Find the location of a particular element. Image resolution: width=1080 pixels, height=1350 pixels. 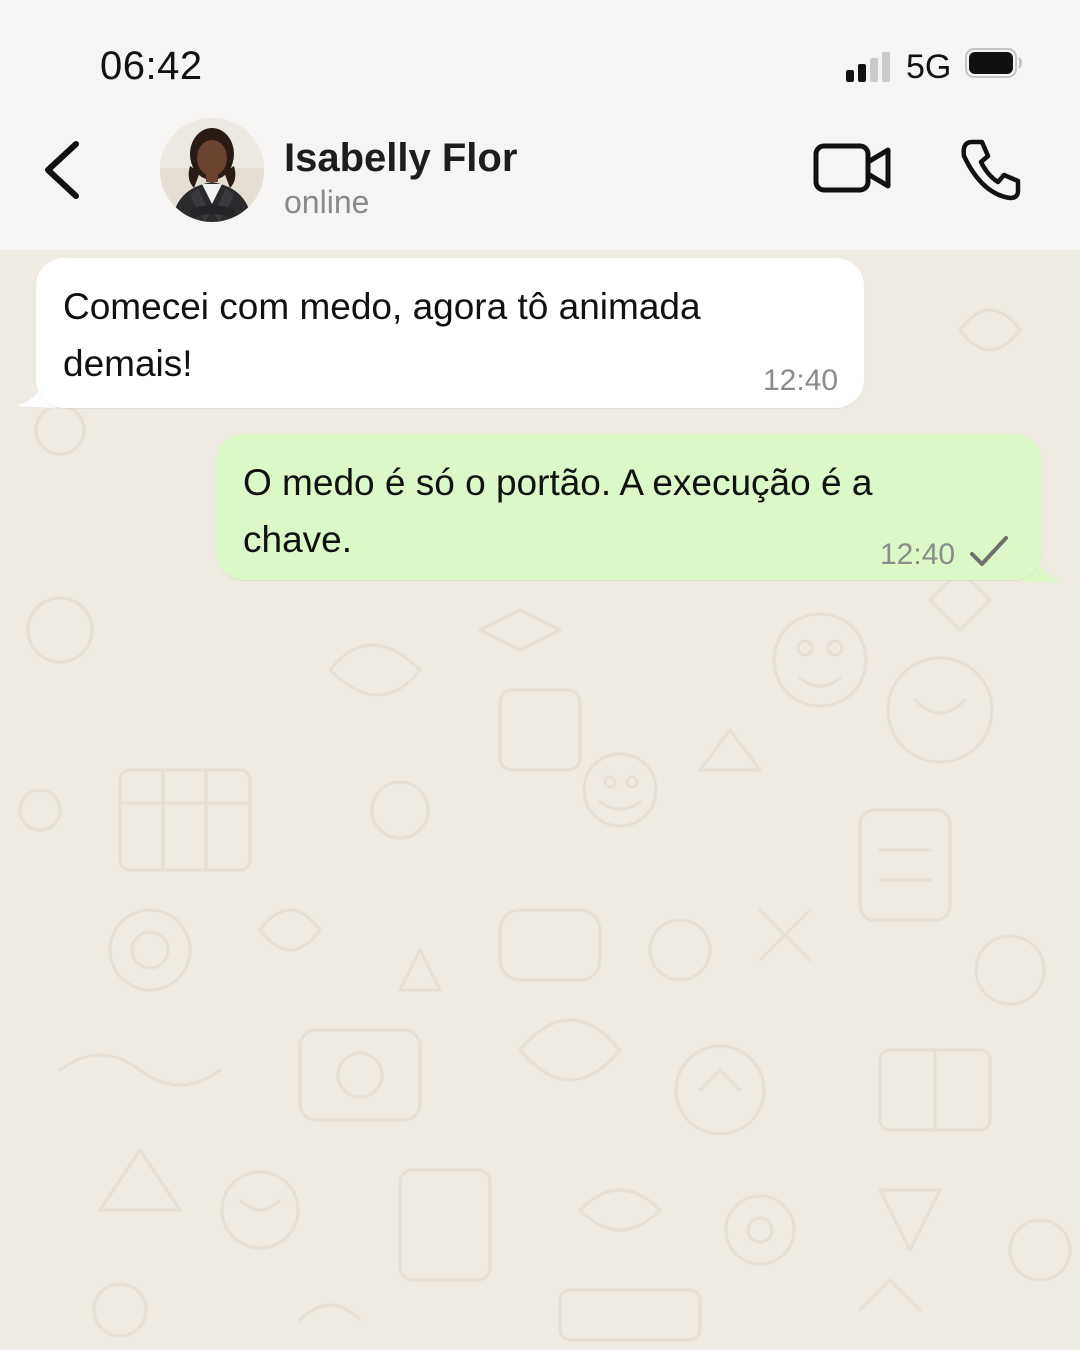

status-bar: 06:42 5G is located at coordinates (540, 55).